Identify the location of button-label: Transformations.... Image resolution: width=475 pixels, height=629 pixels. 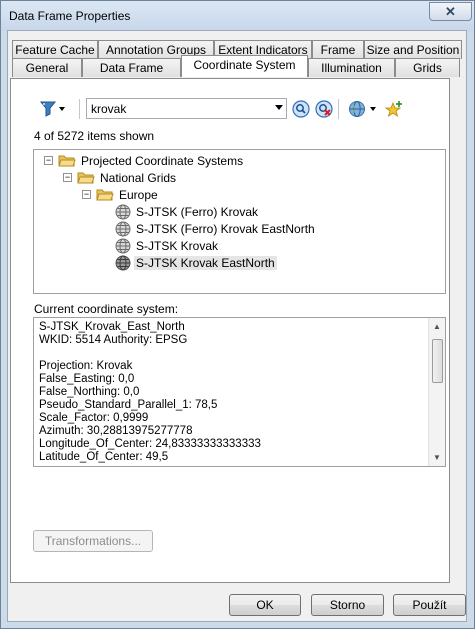
(93, 541).